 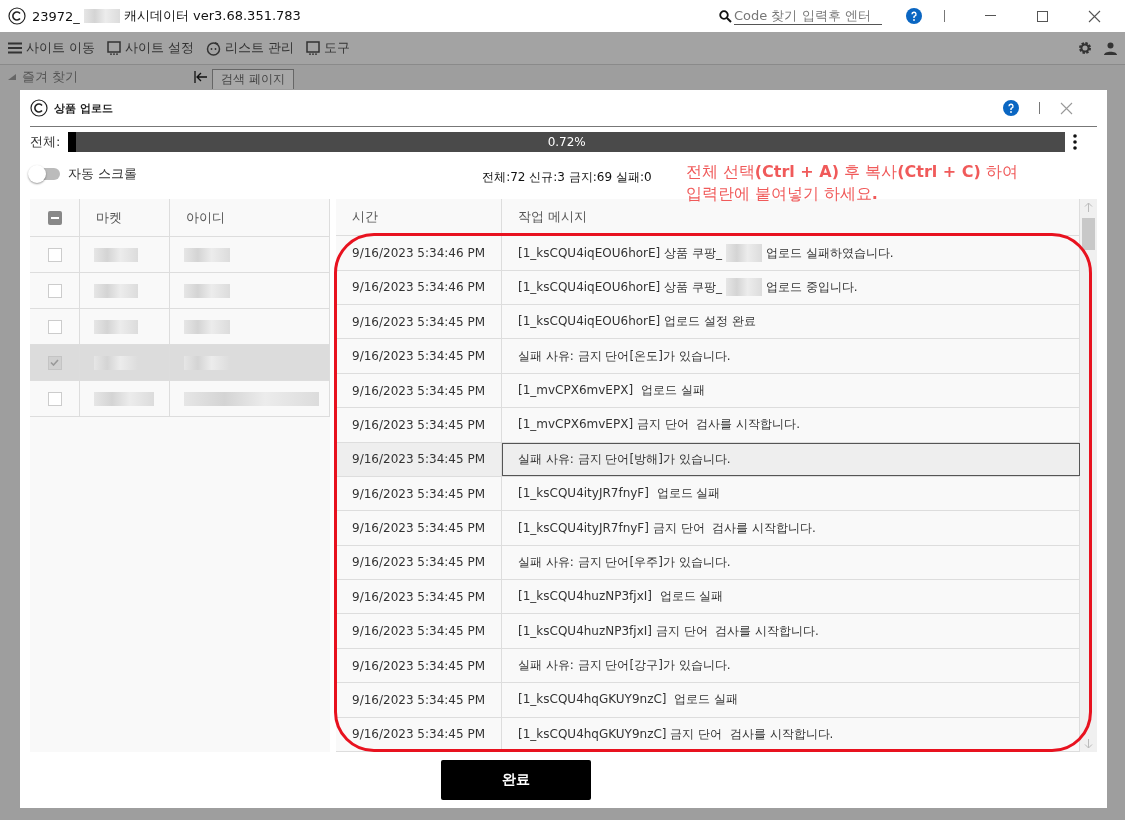 What do you see at coordinates (829, 253) in the screenshot?
I see `message-cell: 업로드 실패하였습니다.` at bounding box center [829, 253].